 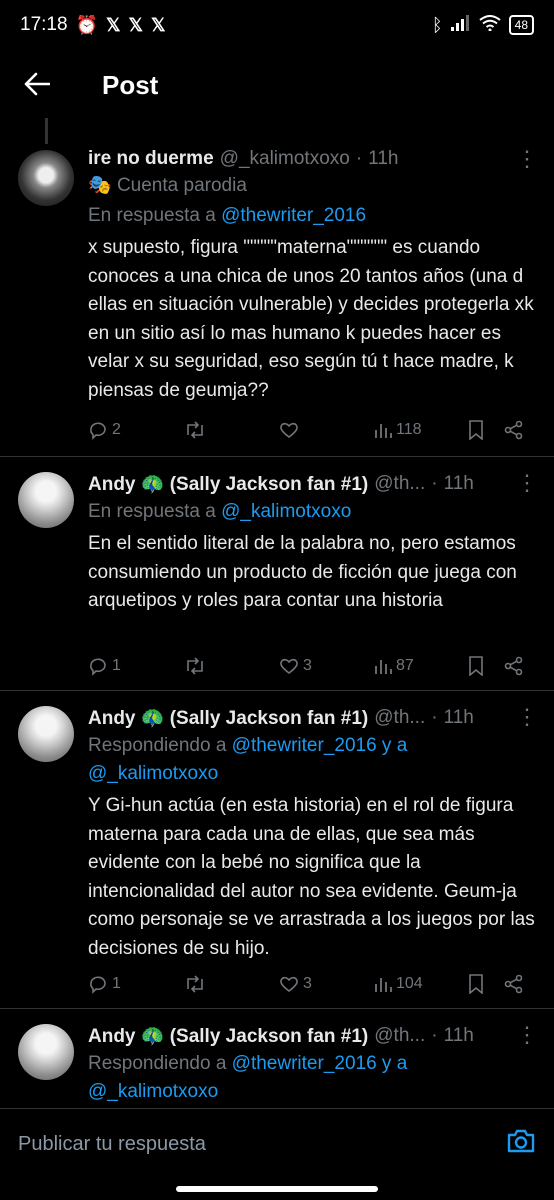 I want to click on mask-icon: 🎭, so click(x=100, y=185).